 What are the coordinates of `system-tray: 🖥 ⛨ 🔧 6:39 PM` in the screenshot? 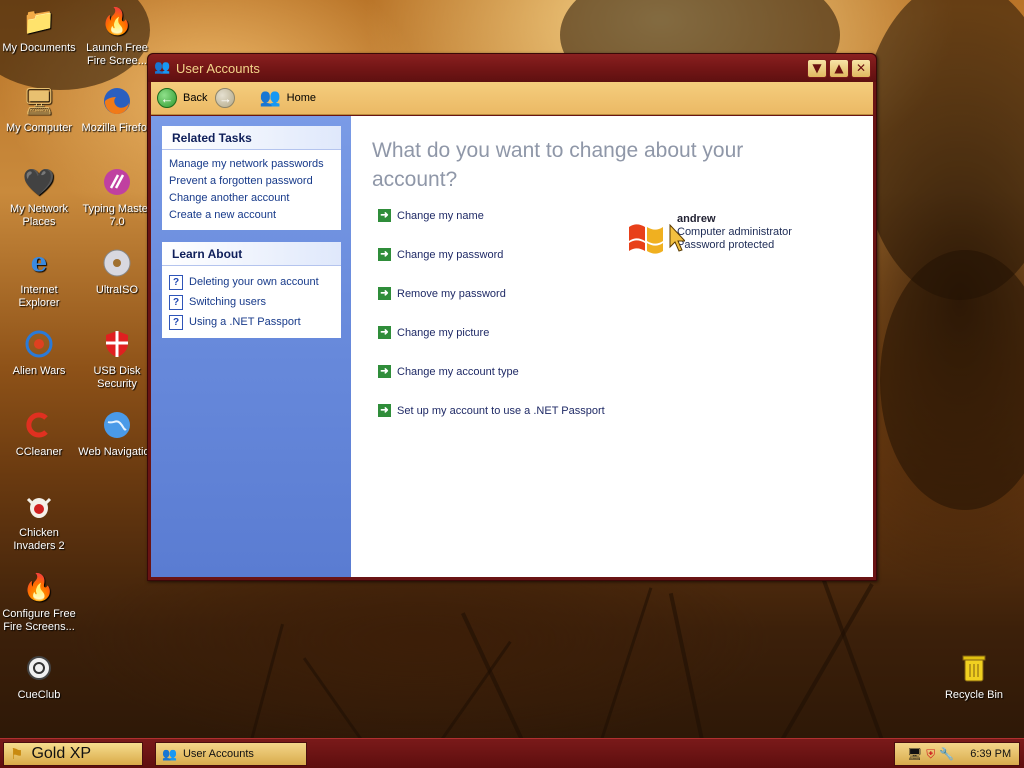 It's located at (957, 754).